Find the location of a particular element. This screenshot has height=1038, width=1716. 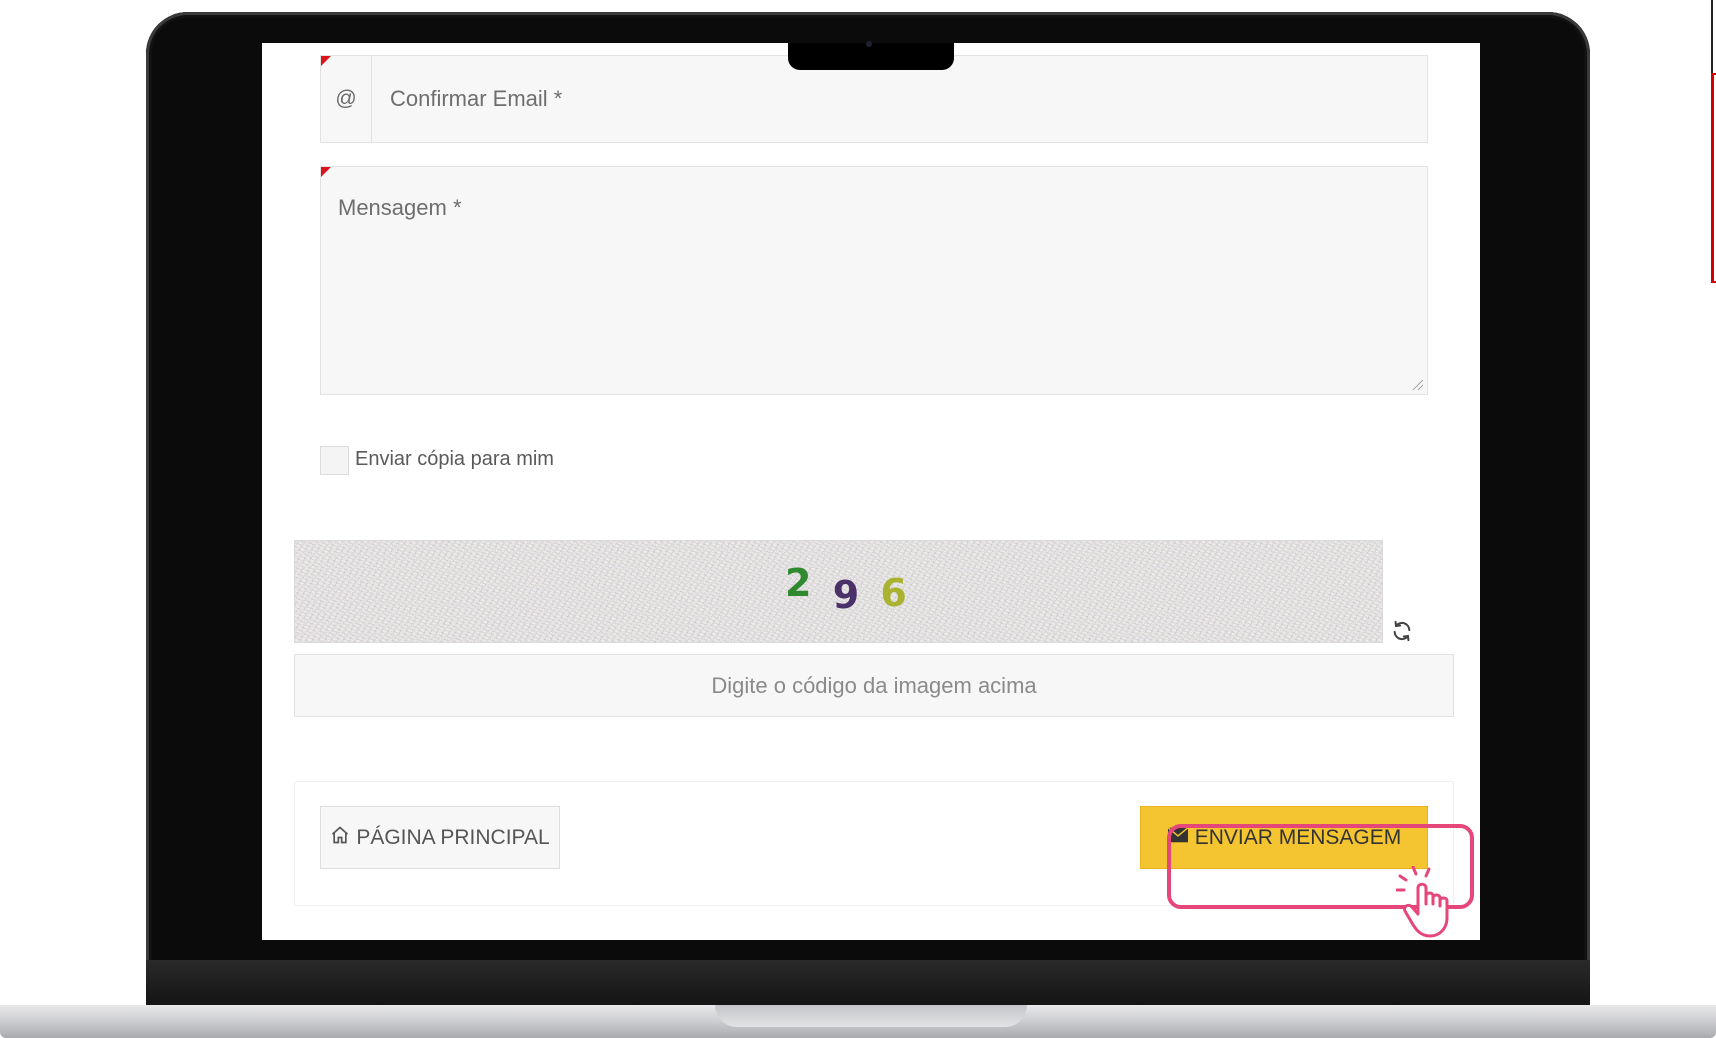

refresh-icon is located at coordinates (1402, 631).